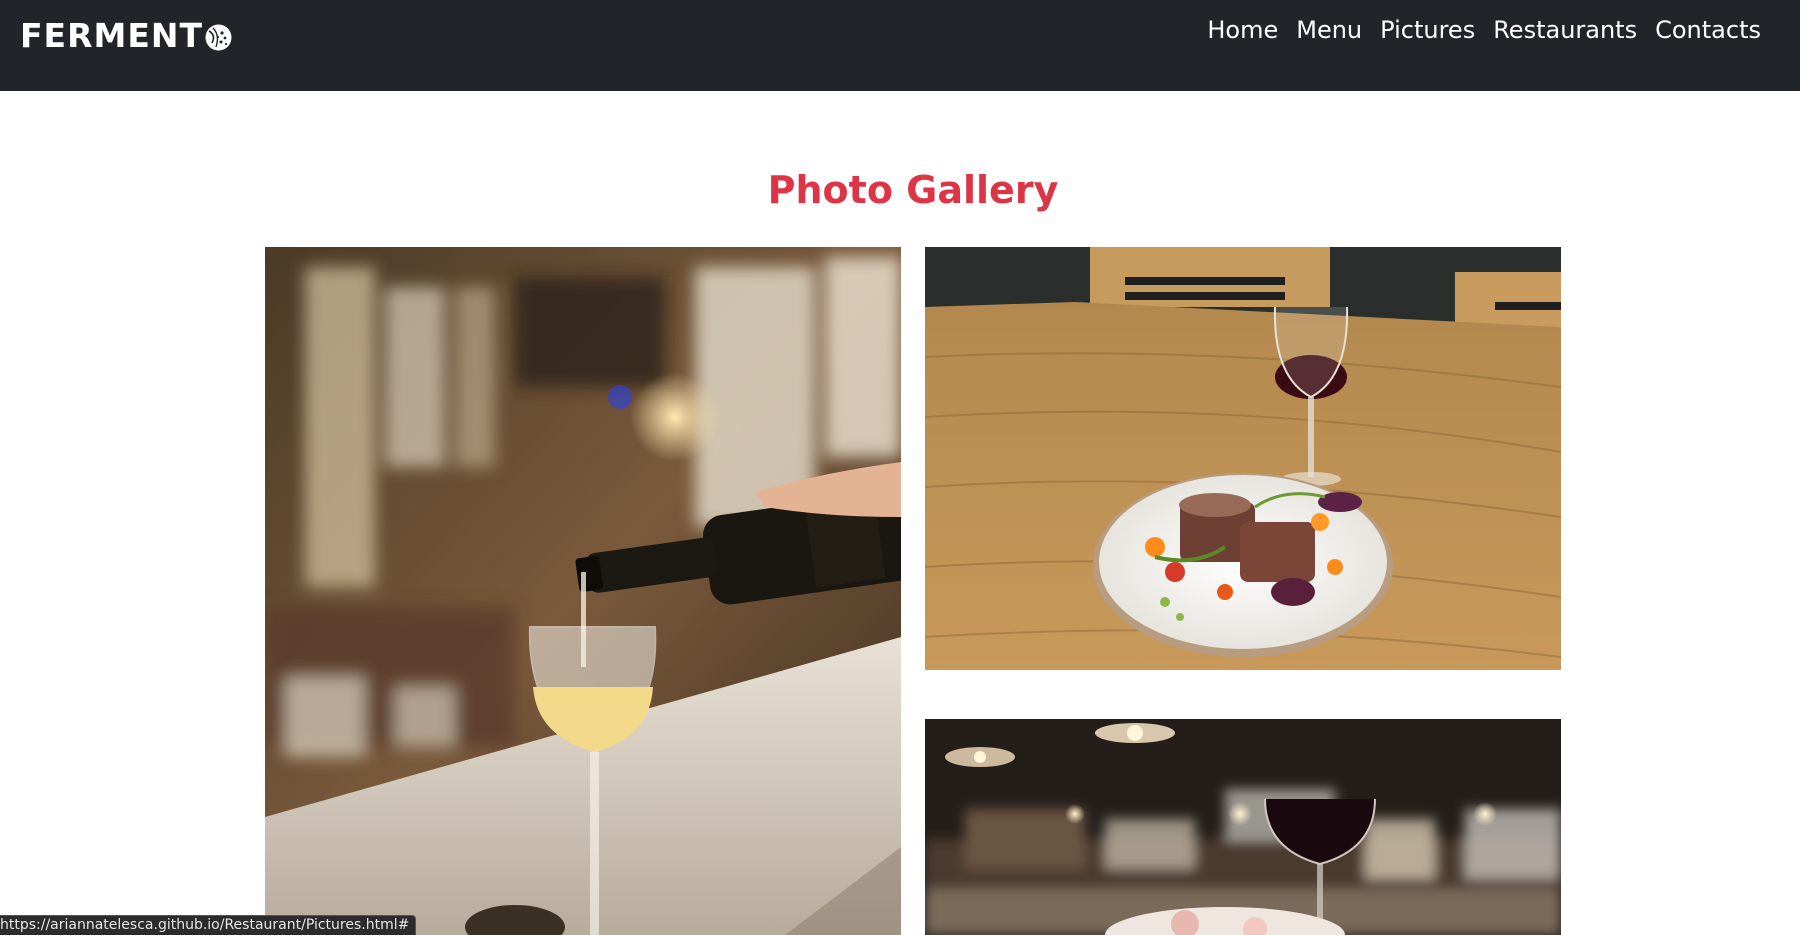  Describe the element at coordinates (1242, 30) in the screenshot. I see `nav-link-home: Home` at that location.